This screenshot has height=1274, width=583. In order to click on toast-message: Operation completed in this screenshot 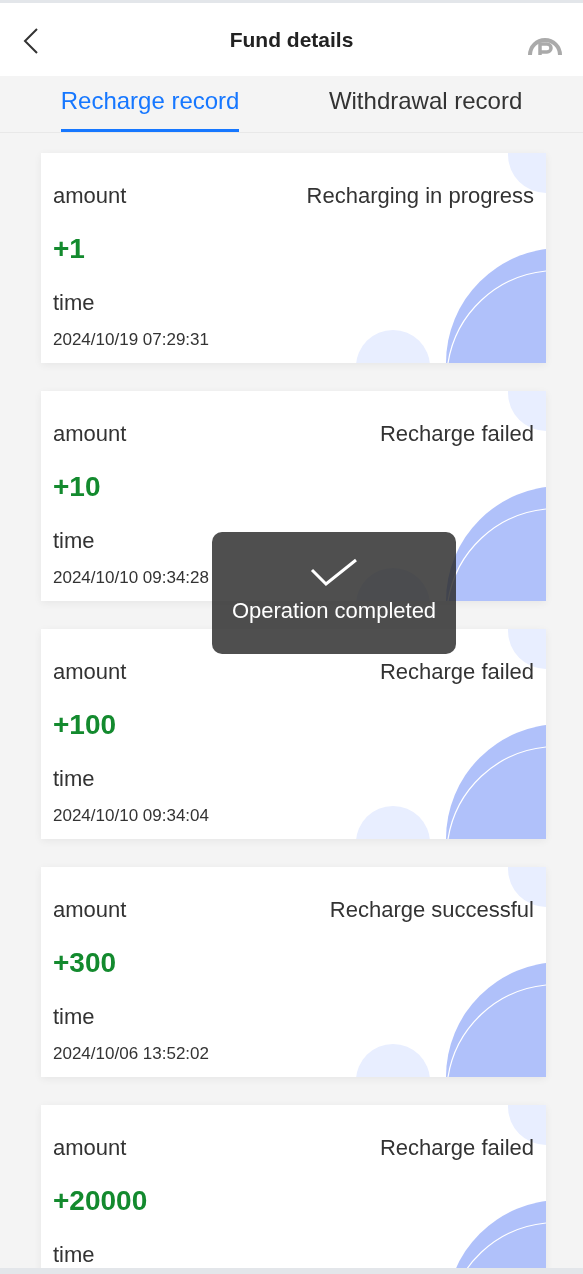, I will do `click(334, 611)`.